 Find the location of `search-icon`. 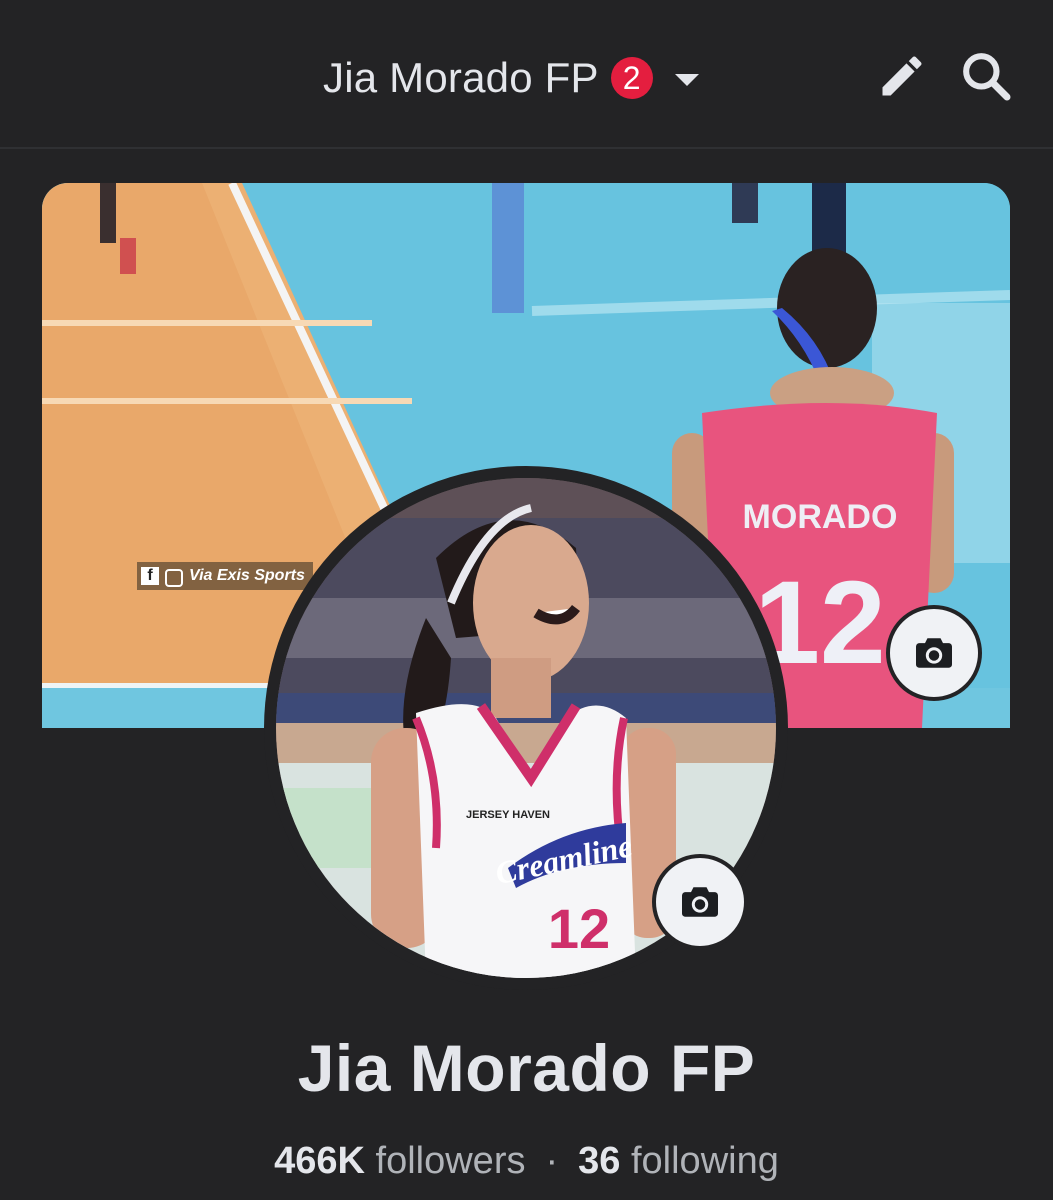

search-icon is located at coordinates (987, 77).